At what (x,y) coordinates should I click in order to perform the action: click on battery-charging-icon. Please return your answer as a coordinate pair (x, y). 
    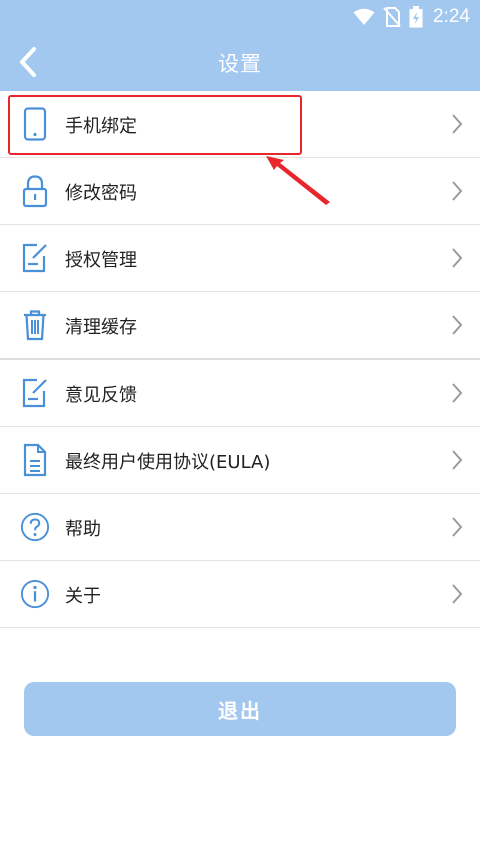
    Looking at the image, I should click on (416, 17).